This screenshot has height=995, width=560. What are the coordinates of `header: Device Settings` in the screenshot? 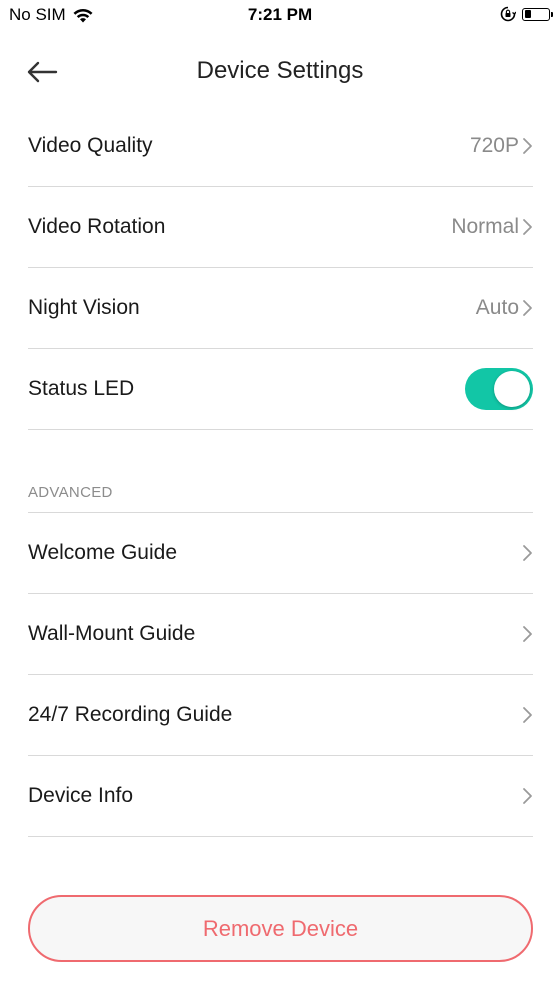 It's located at (280, 73).